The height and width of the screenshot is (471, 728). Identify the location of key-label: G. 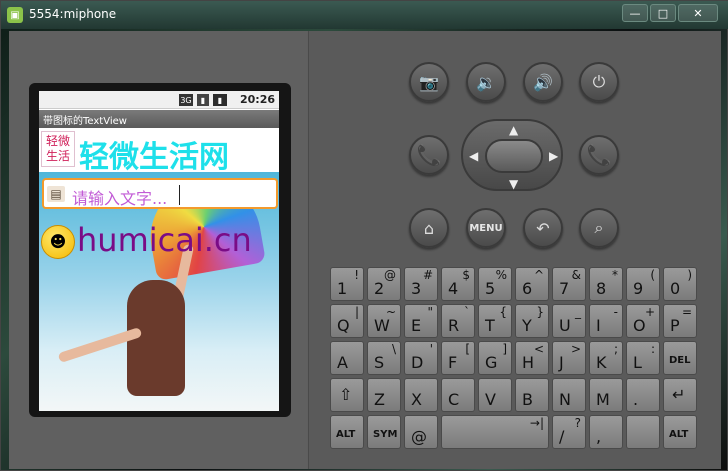
(491, 362).